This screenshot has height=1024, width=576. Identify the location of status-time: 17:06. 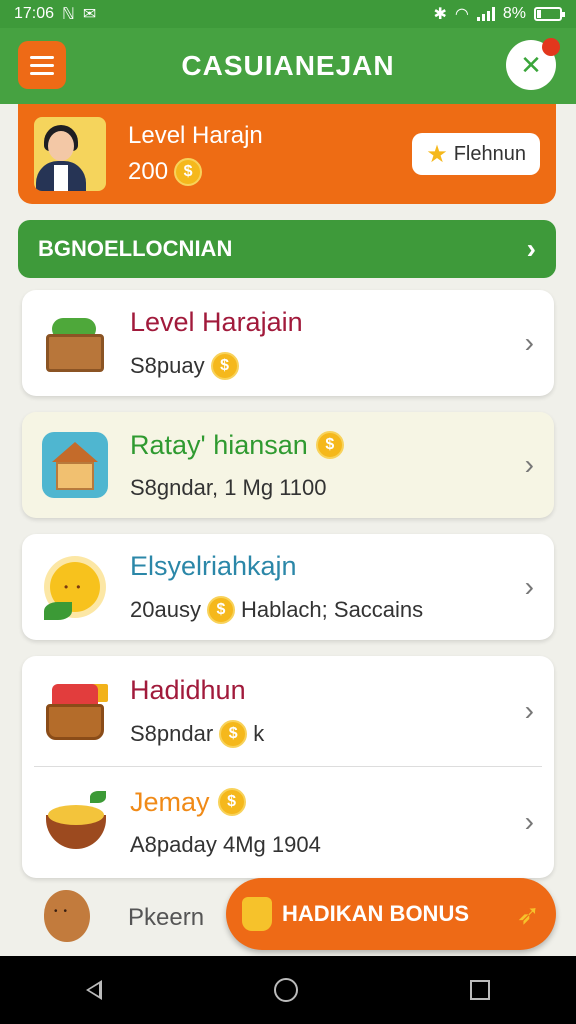
(34, 13).